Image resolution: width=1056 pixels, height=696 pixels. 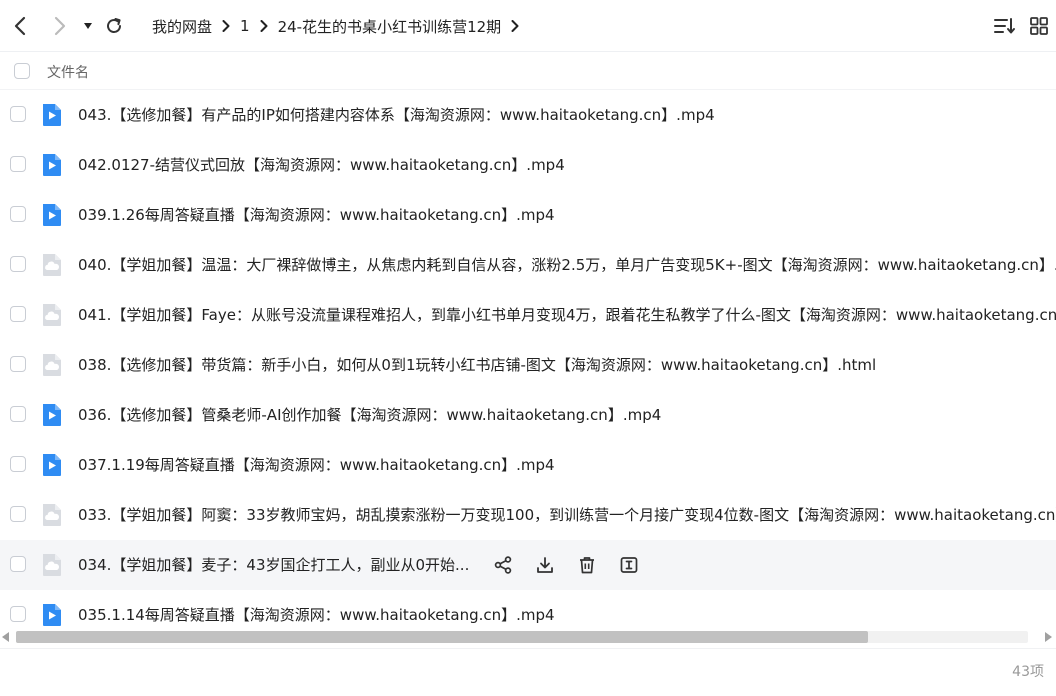 I want to click on top-toolbar: 我的网盘 1 24-花生的书桌小红书训练营12期, so click(x=528, y=26).